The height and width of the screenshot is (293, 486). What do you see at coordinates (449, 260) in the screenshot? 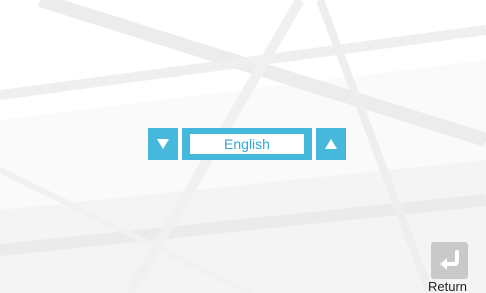
I see `return-arrow-icon` at bounding box center [449, 260].